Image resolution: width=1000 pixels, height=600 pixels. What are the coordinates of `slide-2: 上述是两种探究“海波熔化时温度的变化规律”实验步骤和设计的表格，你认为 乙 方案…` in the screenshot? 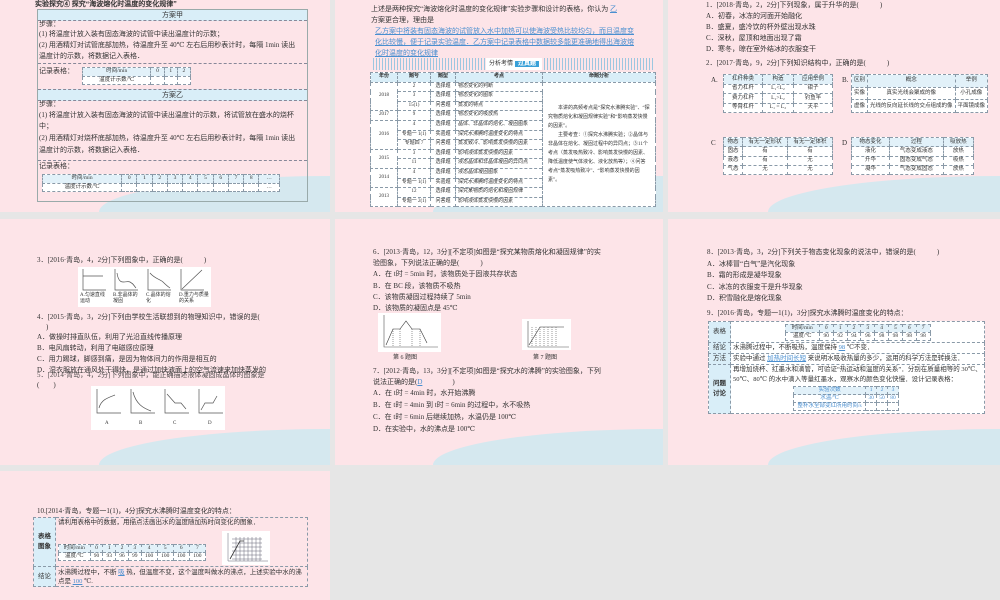 It's located at (499, 106).